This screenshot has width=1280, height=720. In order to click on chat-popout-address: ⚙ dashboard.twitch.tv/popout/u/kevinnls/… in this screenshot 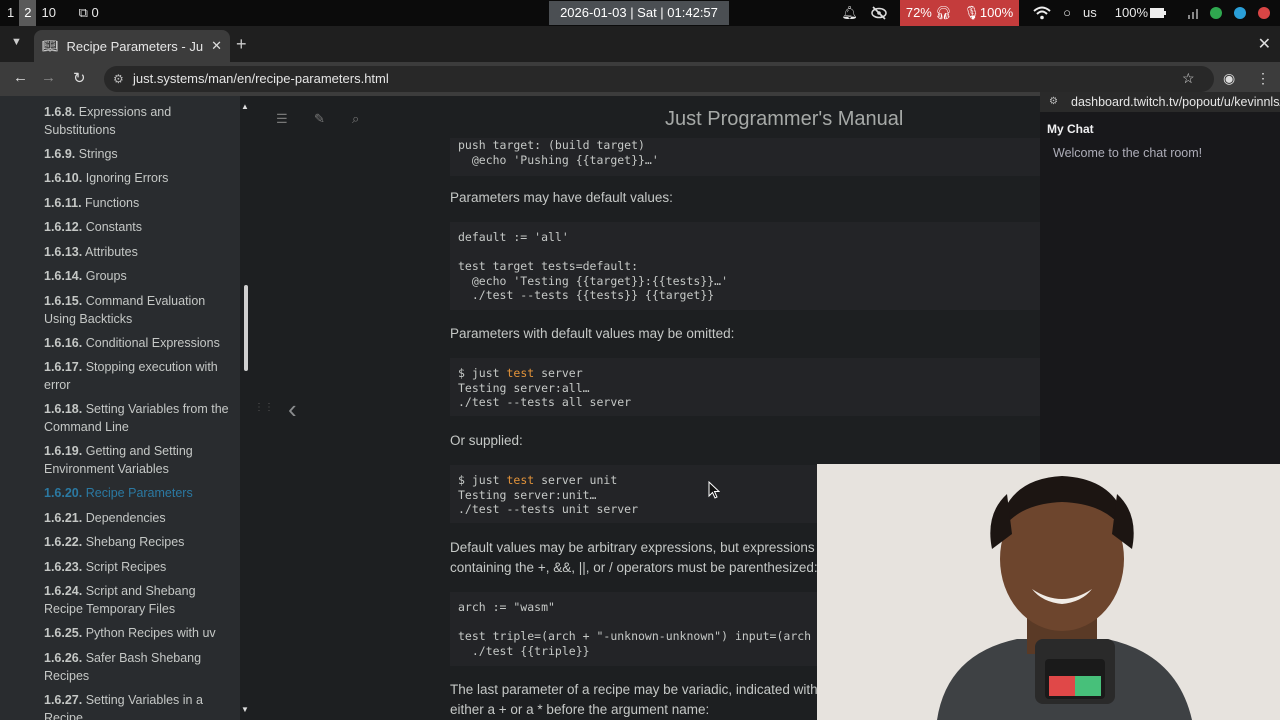, I will do `click(1160, 102)`.